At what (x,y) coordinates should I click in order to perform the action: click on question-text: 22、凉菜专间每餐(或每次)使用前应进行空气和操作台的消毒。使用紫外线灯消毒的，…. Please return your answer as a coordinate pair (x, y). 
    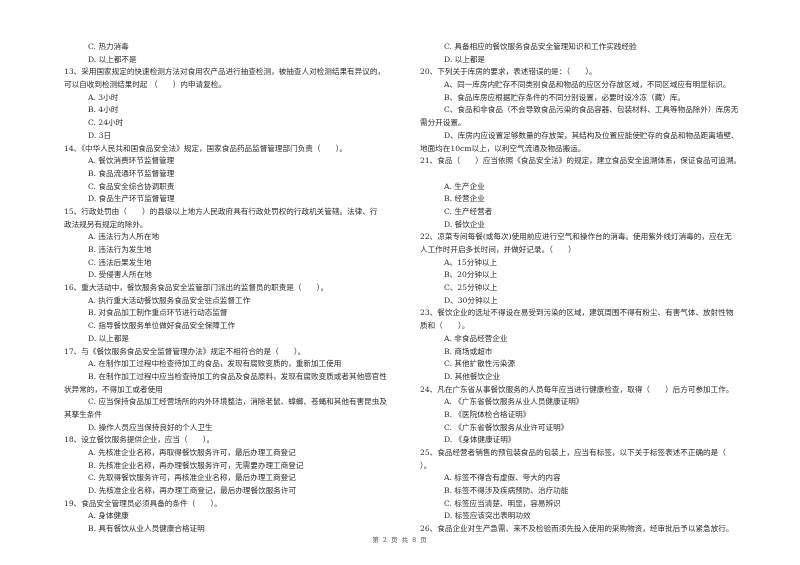
    Looking at the image, I should click on (576, 237).